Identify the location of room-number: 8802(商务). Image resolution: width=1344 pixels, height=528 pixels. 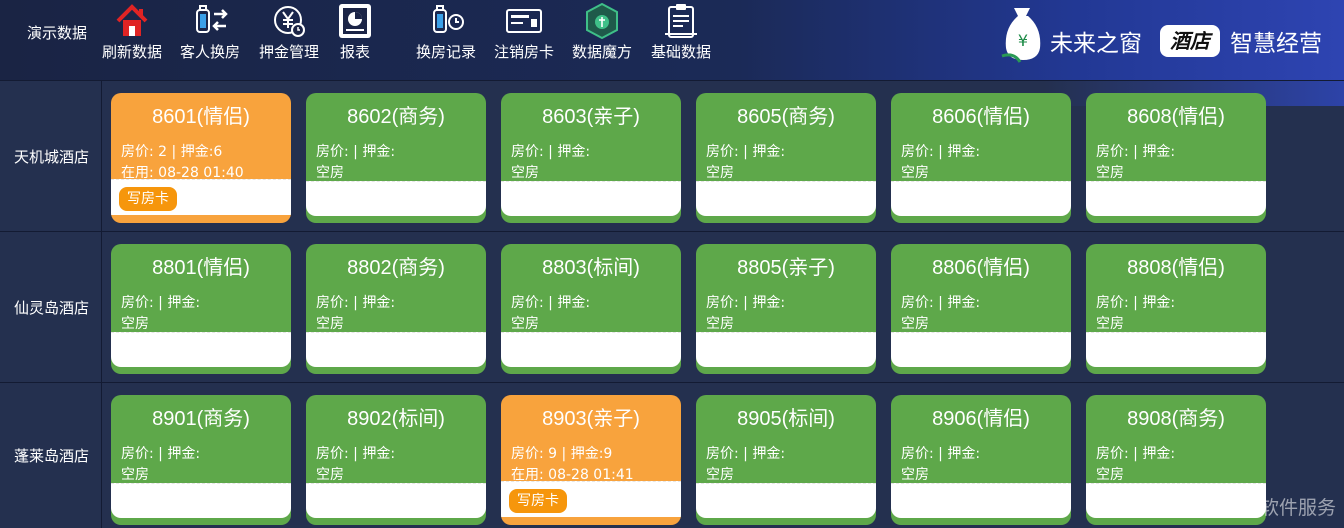
(396, 268).